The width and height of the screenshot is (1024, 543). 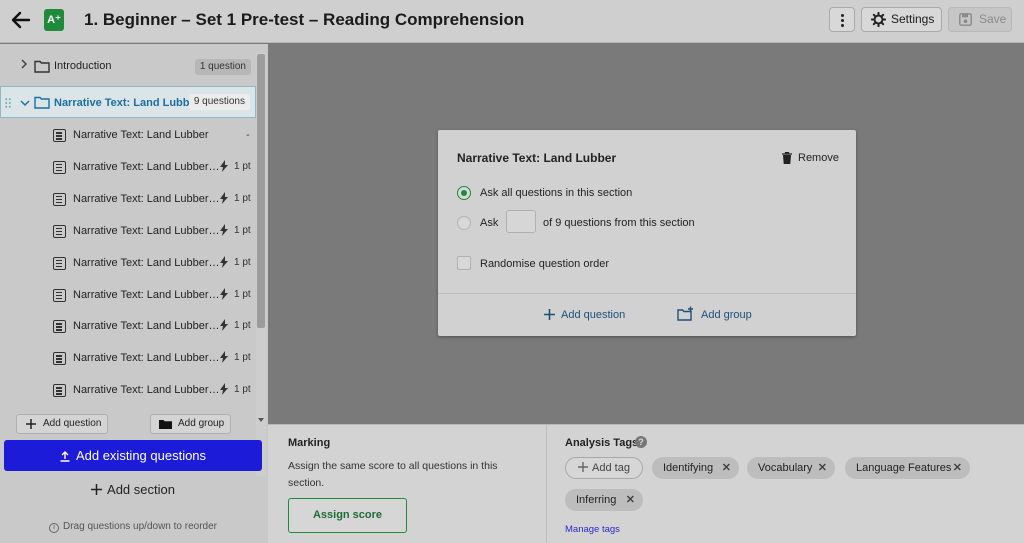 I want to click on tree-item-section: Narrative Text: Land Lubber 9 questions, so click(x=128, y=102).